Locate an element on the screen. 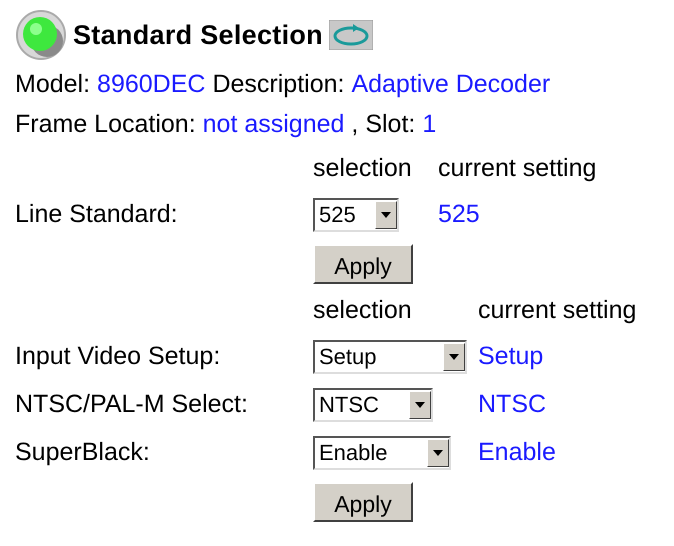 The height and width of the screenshot is (546, 674). setting-label: SuperBlack: is located at coordinates (83, 452).